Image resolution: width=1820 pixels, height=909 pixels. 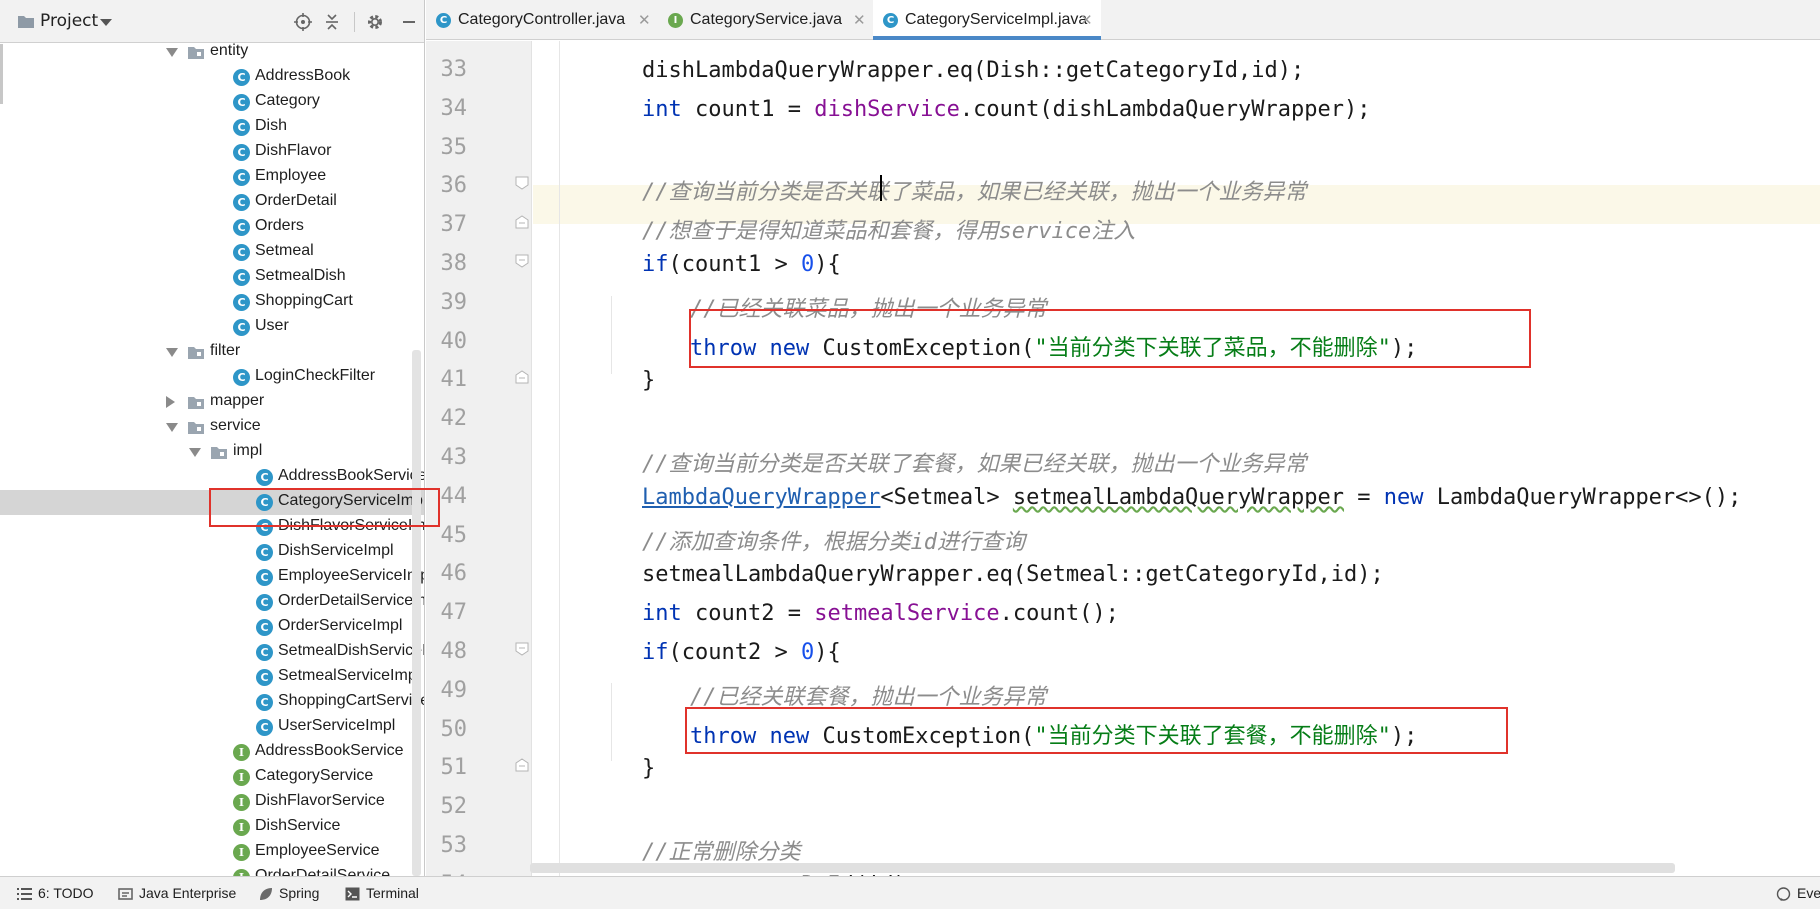 I want to click on code-line: int count2 = setmealService.count();, so click(x=880, y=613).